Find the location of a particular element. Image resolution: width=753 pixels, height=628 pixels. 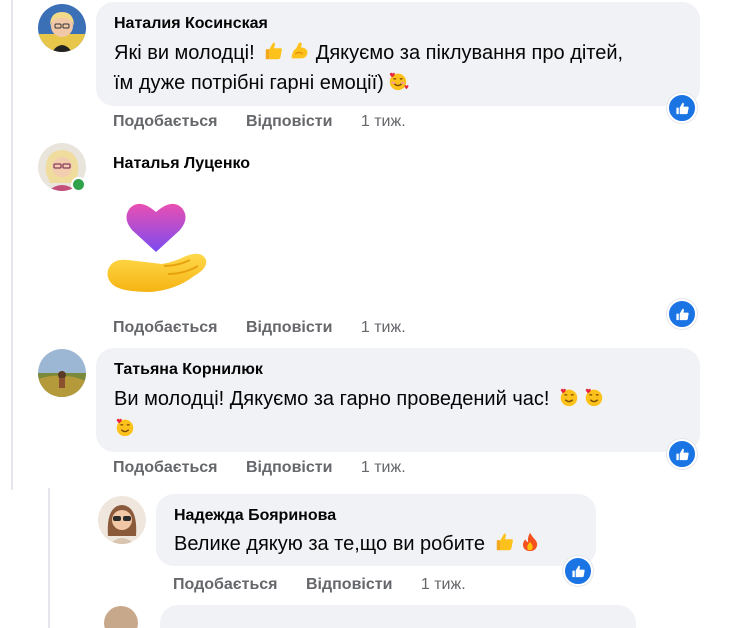

online-status-indicator is located at coordinates (78, 184).